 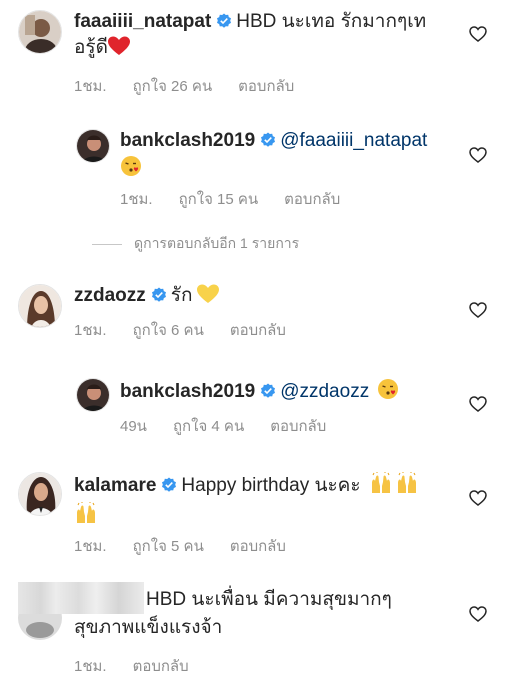 What do you see at coordinates (115, 485) in the screenshot?
I see `comment-username: kalamare` at bounding box center [115, 485].